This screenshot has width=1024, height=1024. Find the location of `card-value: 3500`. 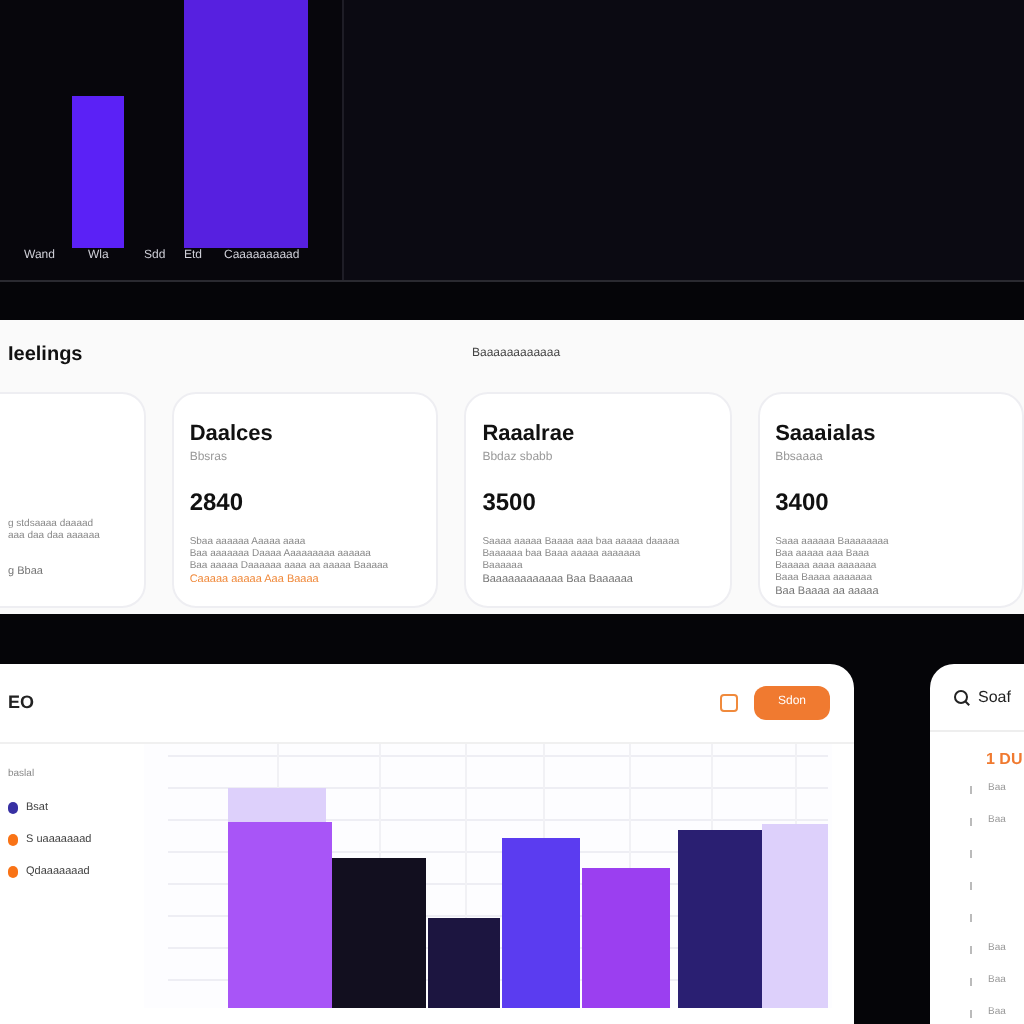

card-value: 3500 is located at coordinates (510, 503).